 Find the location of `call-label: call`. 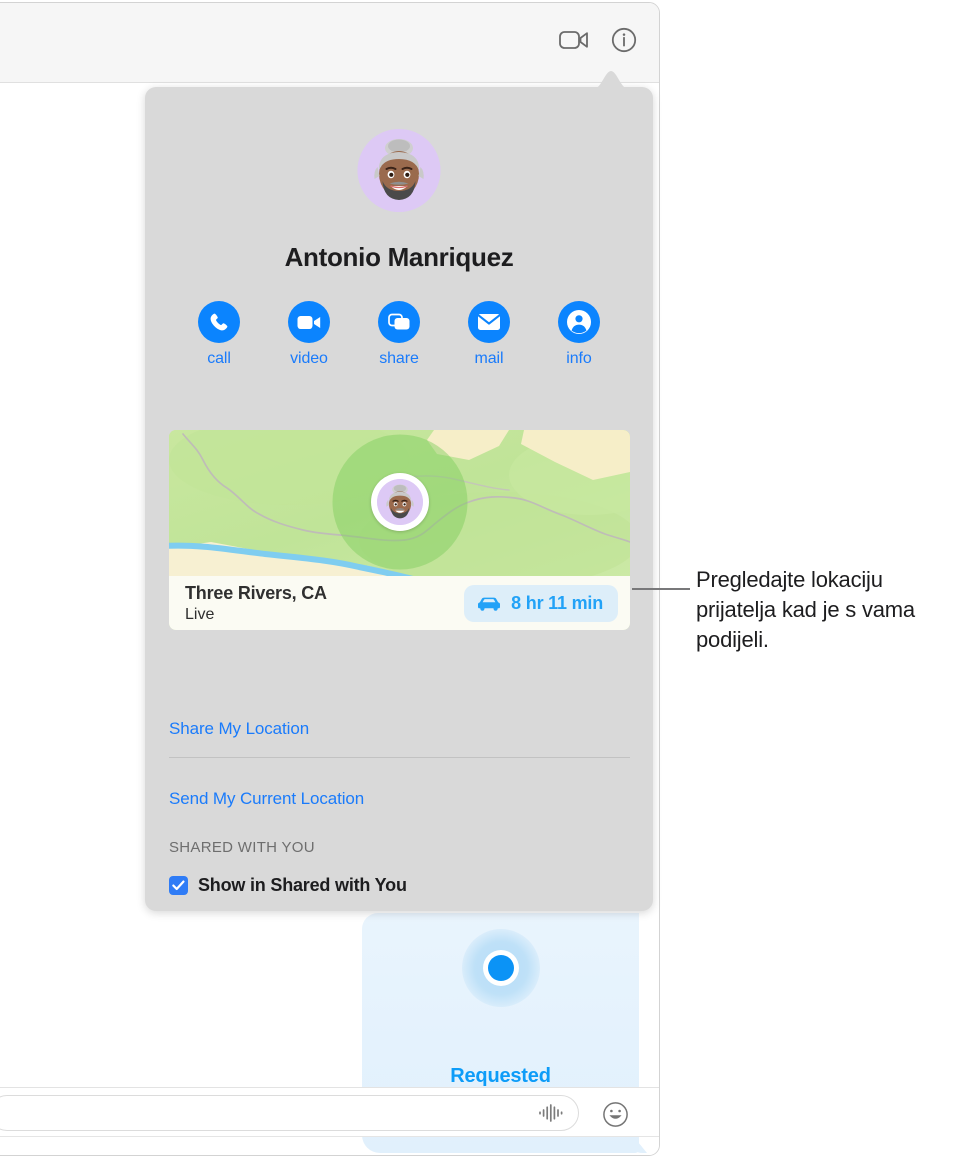

call-label: call is located at coordinates (219, 358).